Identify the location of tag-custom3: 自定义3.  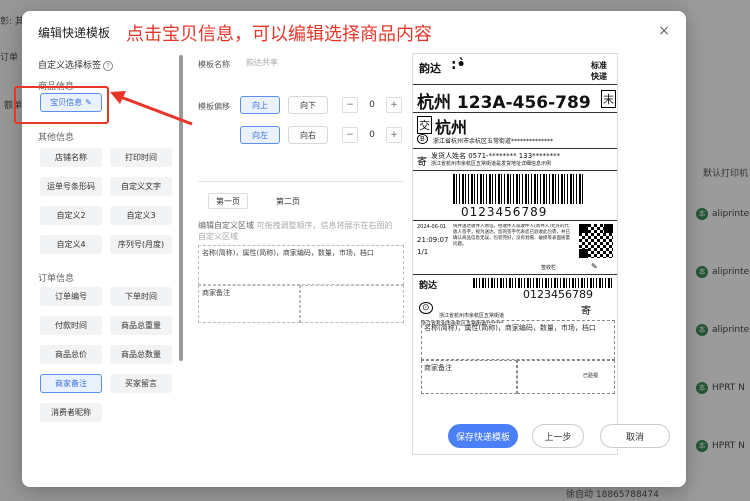
(141, 215).